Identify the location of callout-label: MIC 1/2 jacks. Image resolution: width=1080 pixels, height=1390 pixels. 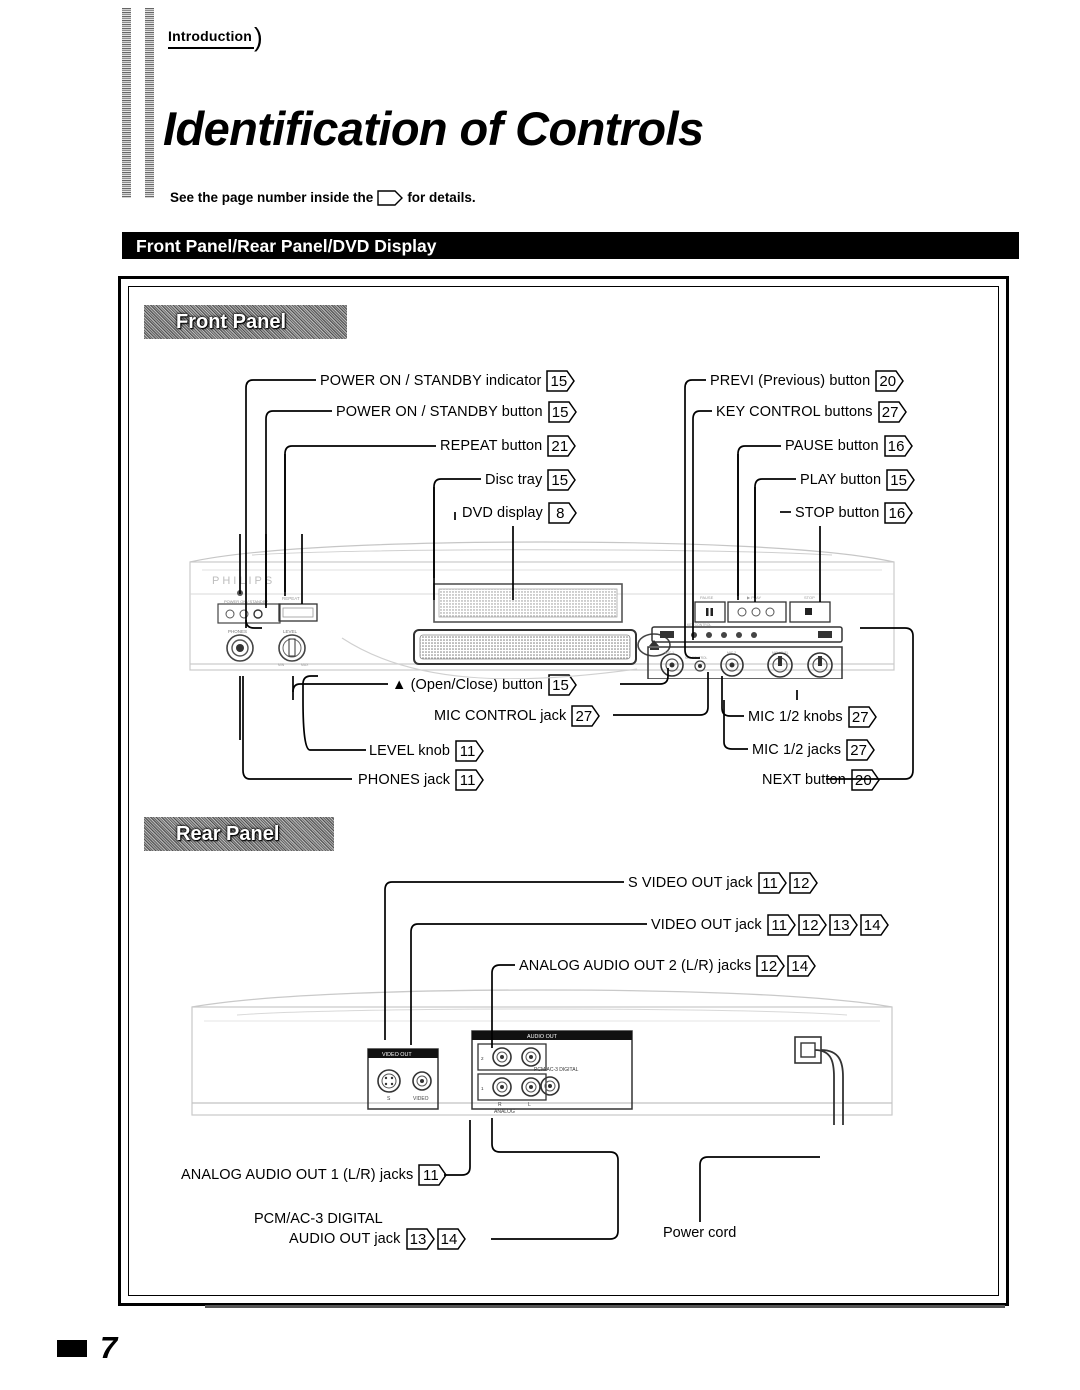
(797, 750).